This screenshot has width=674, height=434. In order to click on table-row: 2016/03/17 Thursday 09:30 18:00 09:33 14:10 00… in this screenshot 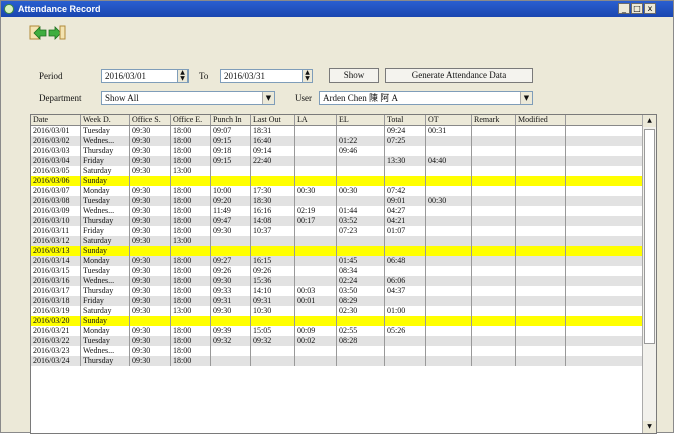, I will do `click(337, 291)`.